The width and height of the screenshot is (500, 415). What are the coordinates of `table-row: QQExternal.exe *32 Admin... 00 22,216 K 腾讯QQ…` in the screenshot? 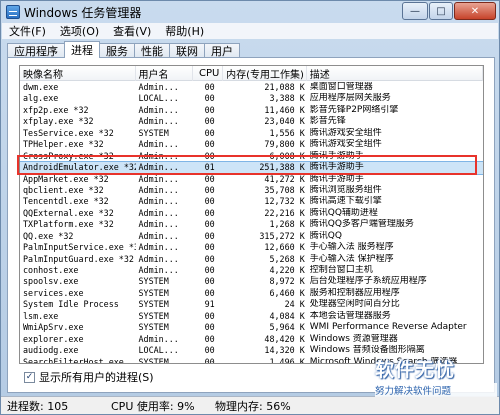 It's located at (251, 213).